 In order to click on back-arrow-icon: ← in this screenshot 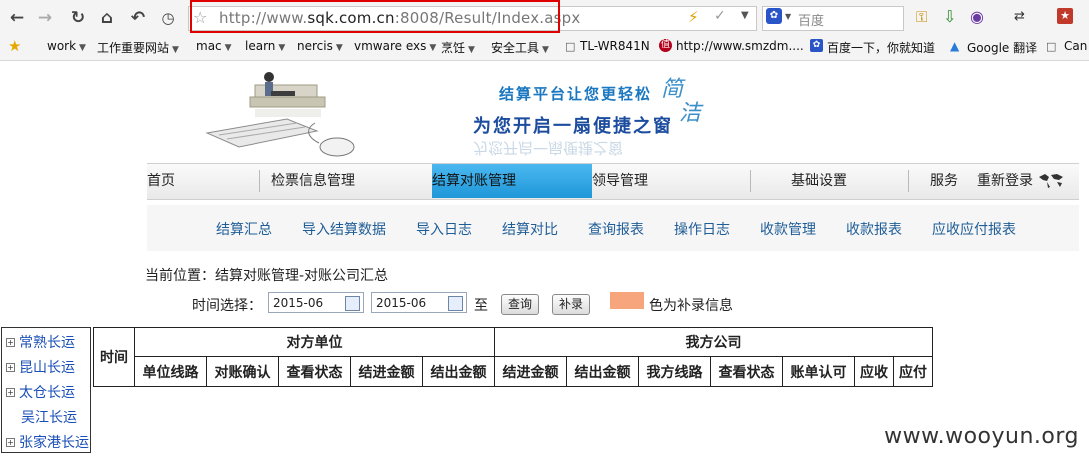, I will do `click(17, 18)`.